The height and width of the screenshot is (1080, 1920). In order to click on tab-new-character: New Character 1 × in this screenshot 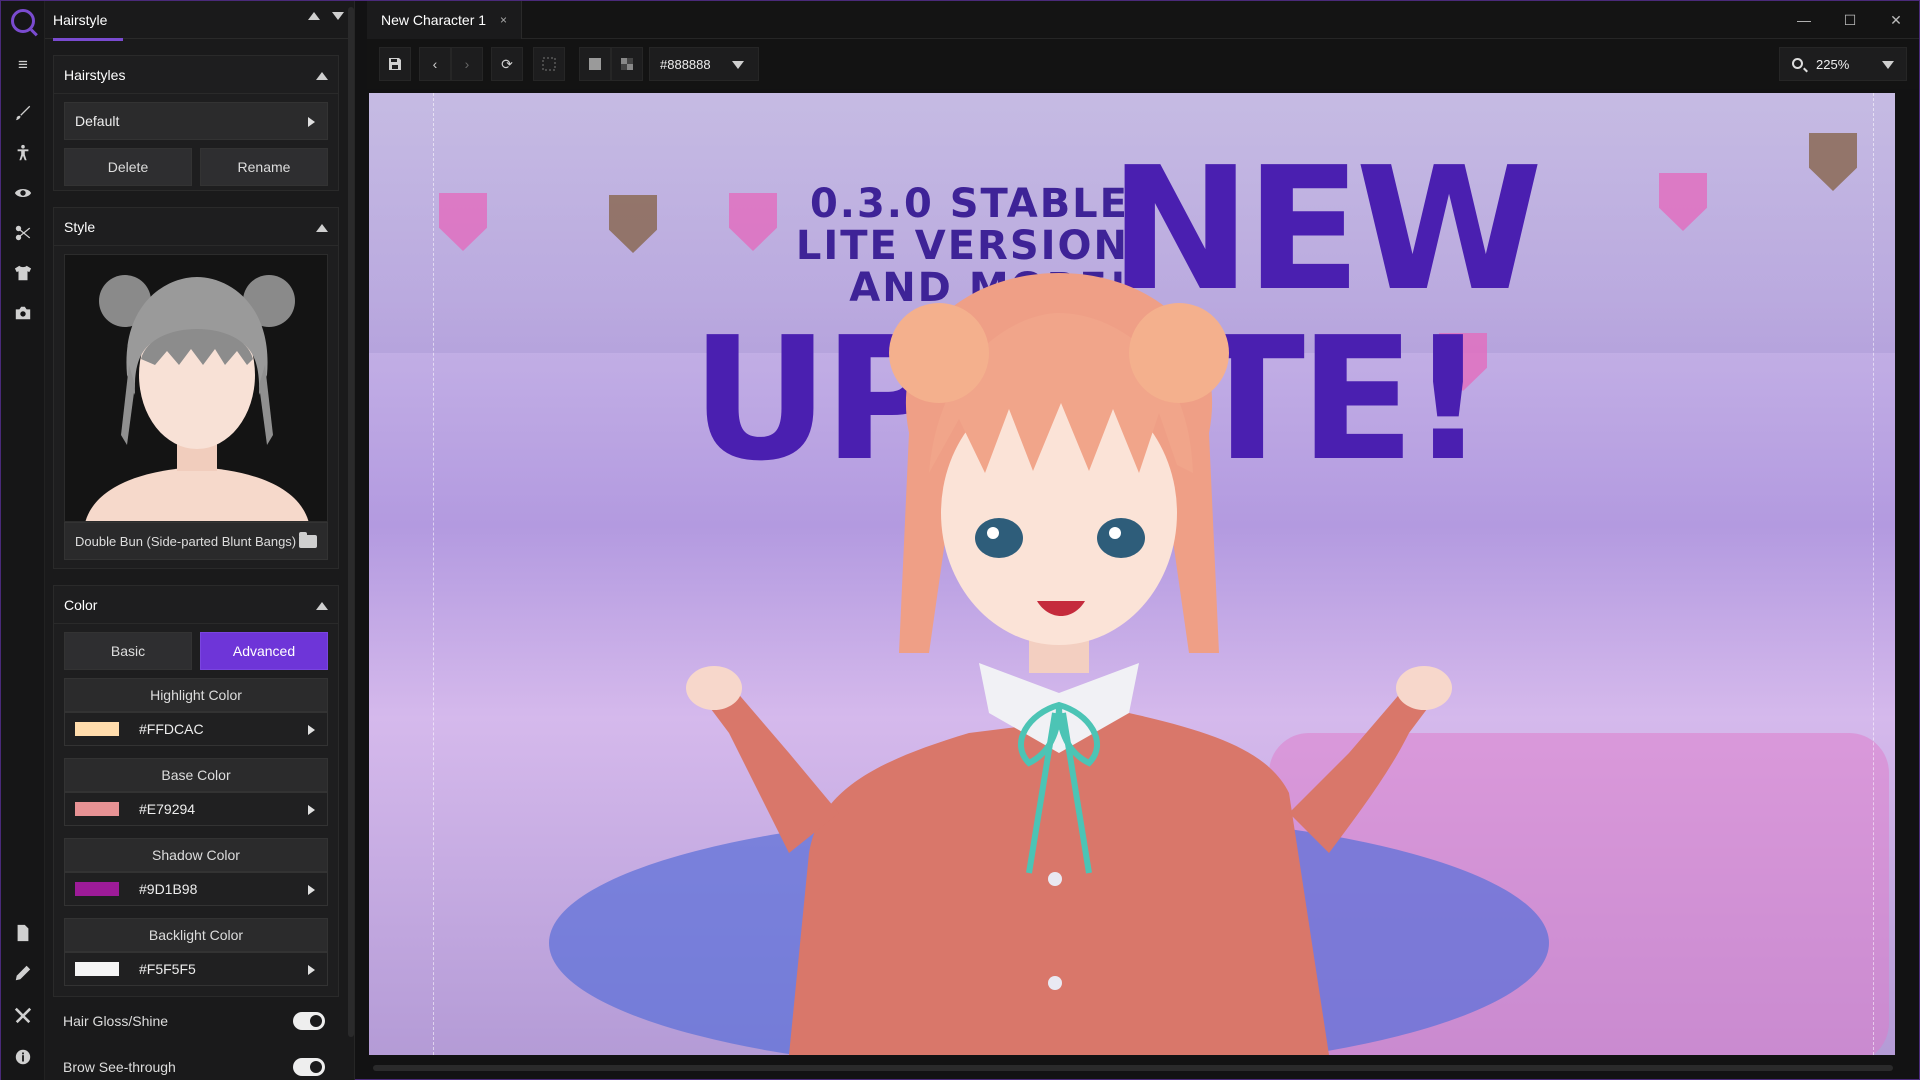, I will do `click(445, 20)`.